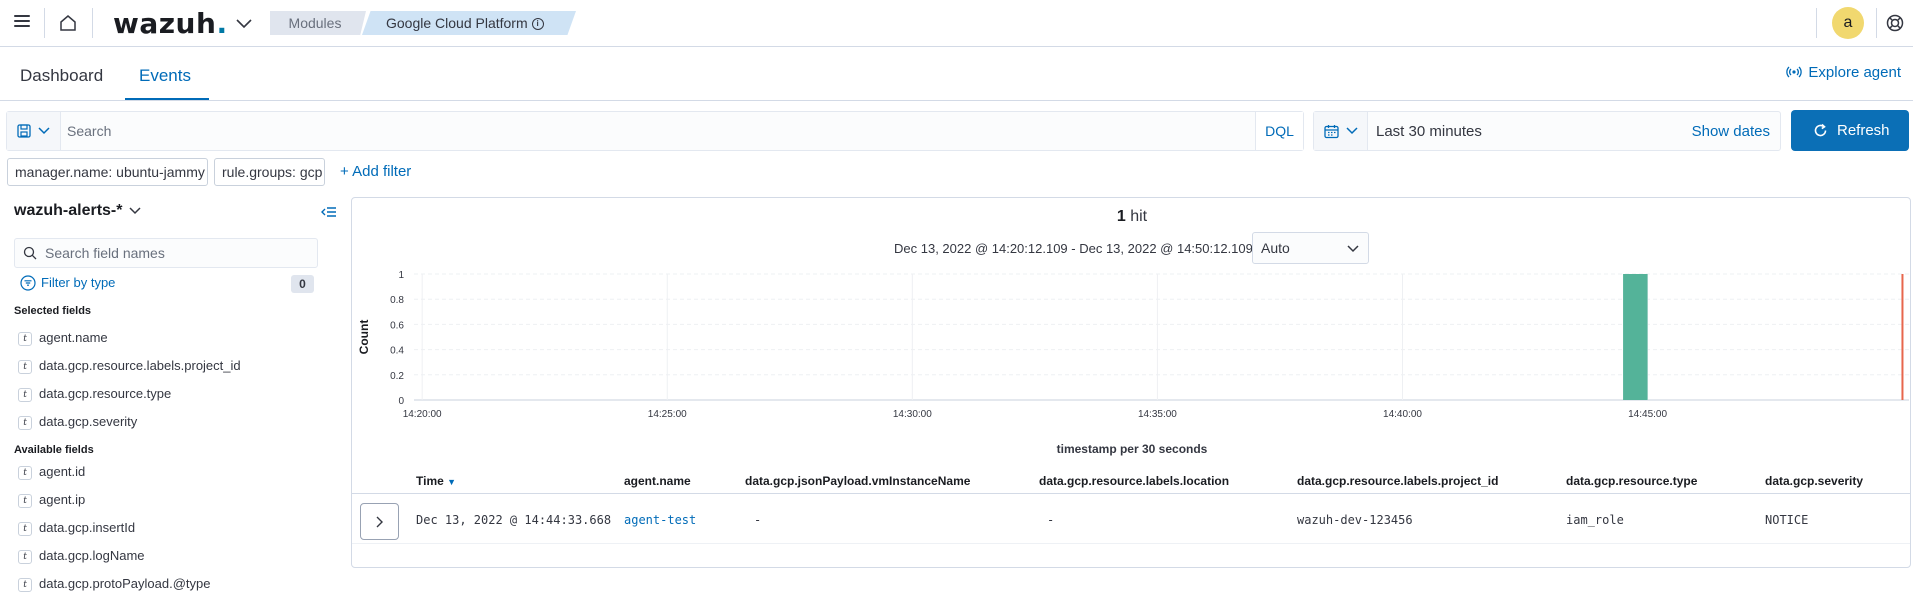 The image size is (1913, 607). Describe the element at coordinates (165, 76) in the screenshot. I see `tab-events: Events` at that location.